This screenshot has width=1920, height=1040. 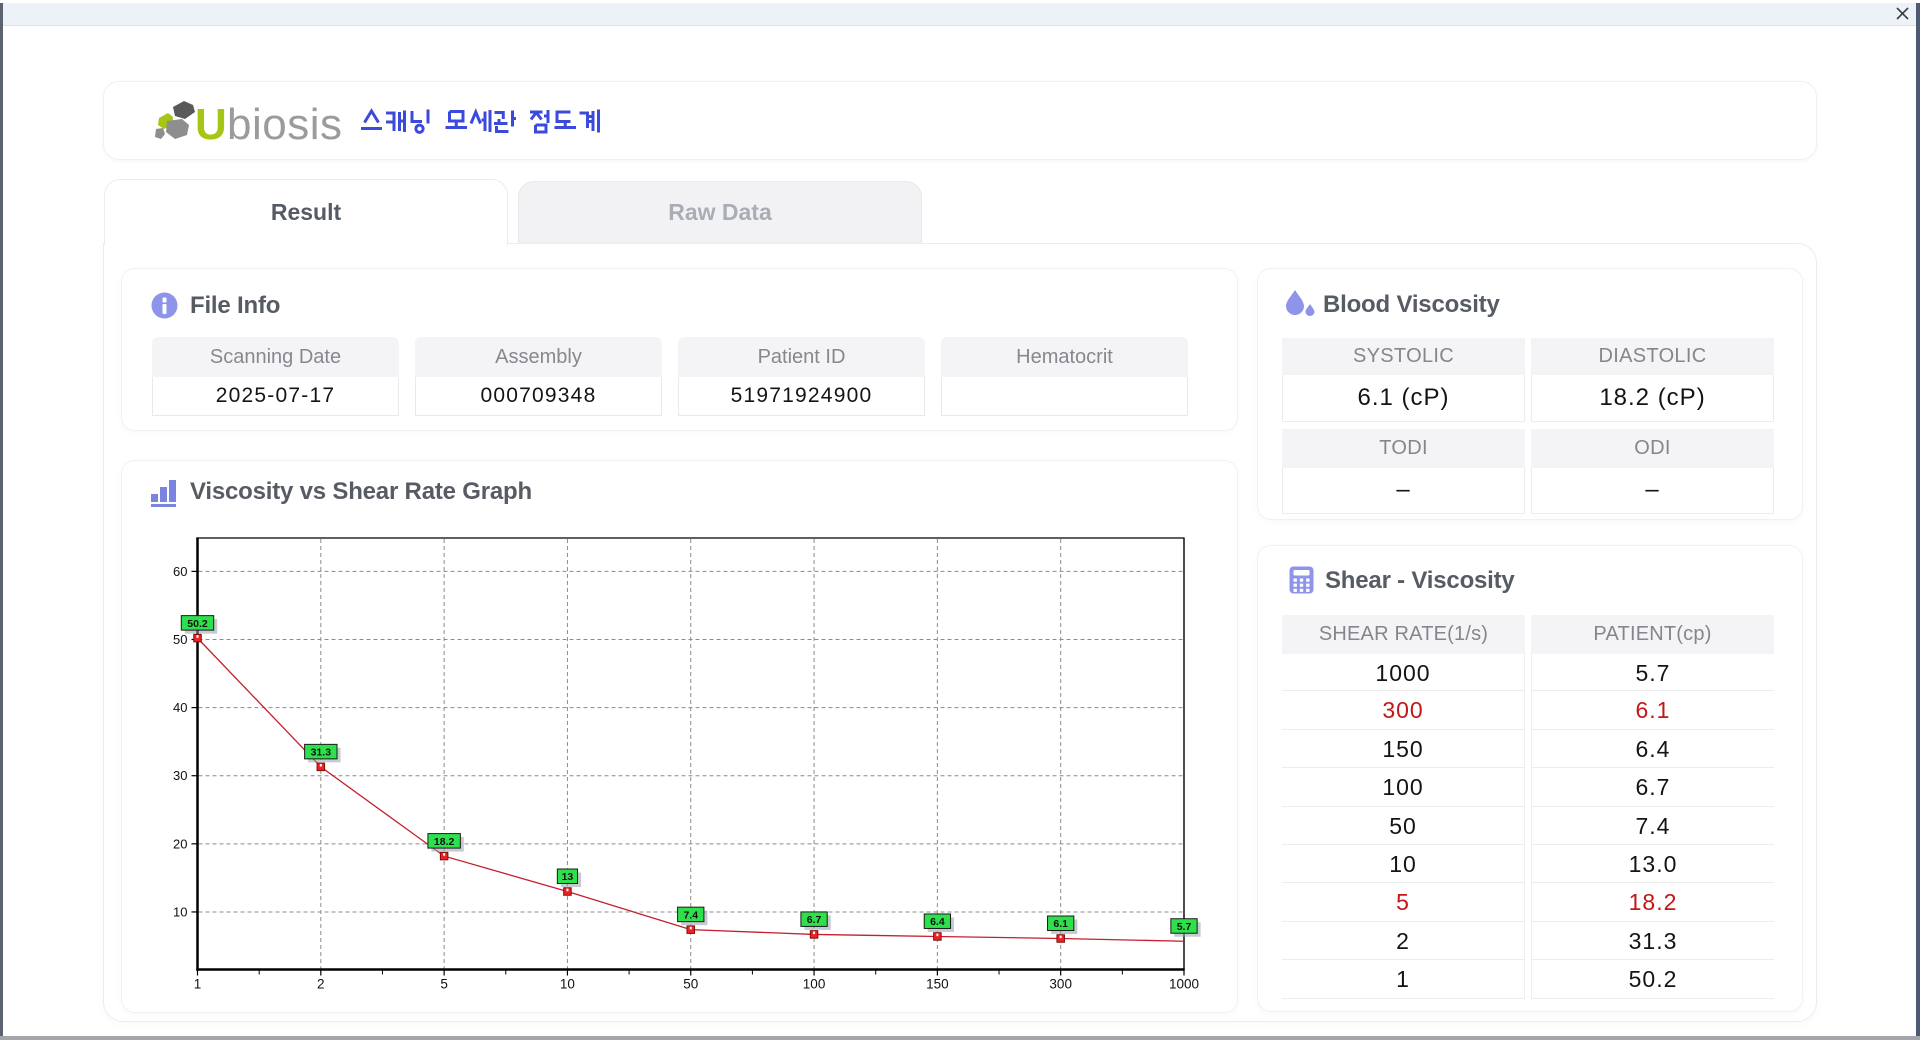 What do you see at coordinates (960, 14) in the screenshot?
I see `window-titlebar` at bounding box center [960, 14].